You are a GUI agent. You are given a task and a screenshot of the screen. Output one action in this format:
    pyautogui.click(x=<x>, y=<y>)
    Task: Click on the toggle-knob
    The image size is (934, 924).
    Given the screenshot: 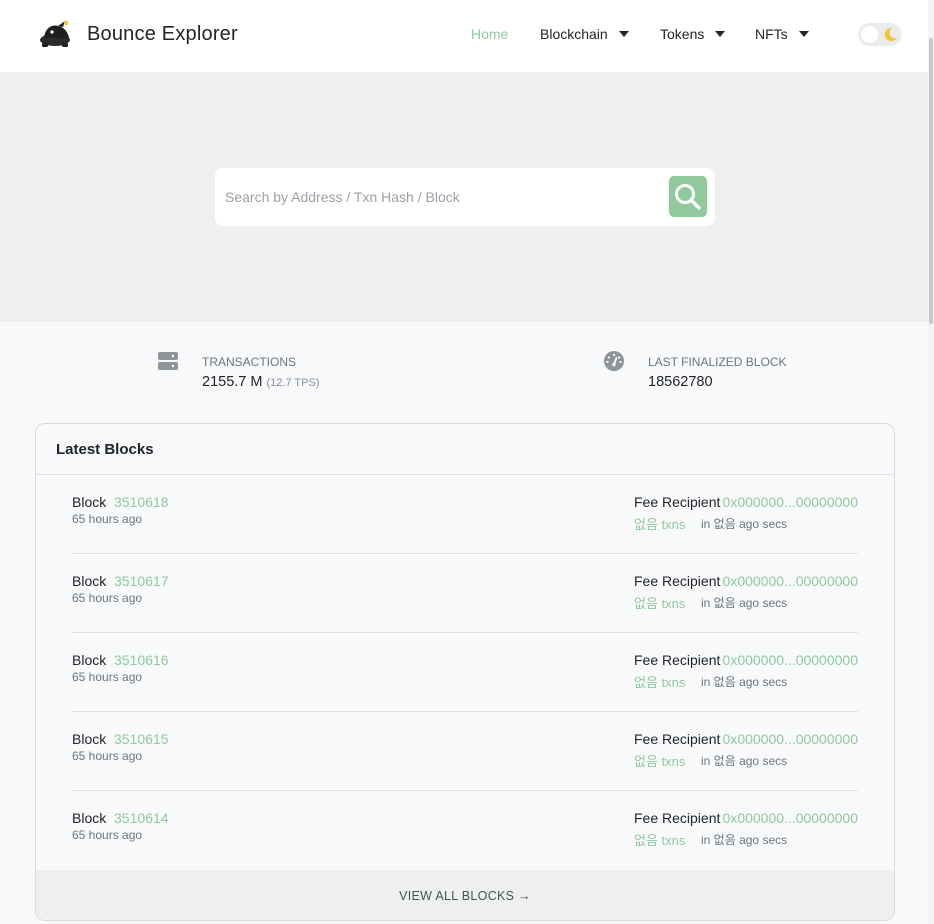 What is the action you would take?
    pyautogui.click(x=869, y=34)
    